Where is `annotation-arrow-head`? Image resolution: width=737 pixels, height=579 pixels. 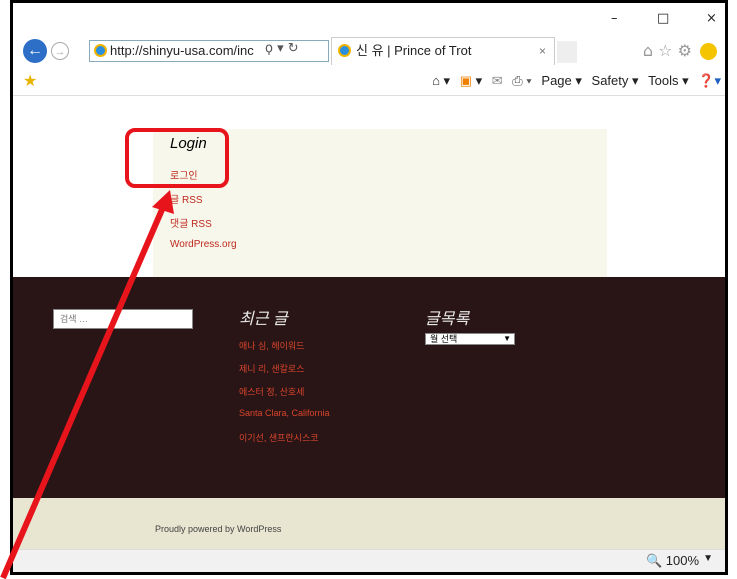
annotation-arrow-head is located at coordinates (163, 202).